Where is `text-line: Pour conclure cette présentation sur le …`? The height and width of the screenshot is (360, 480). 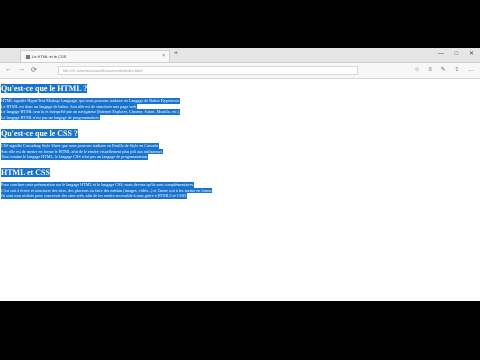 text-line: Pour conclure cette présentation sur le … is located at coordinates (98, 185).